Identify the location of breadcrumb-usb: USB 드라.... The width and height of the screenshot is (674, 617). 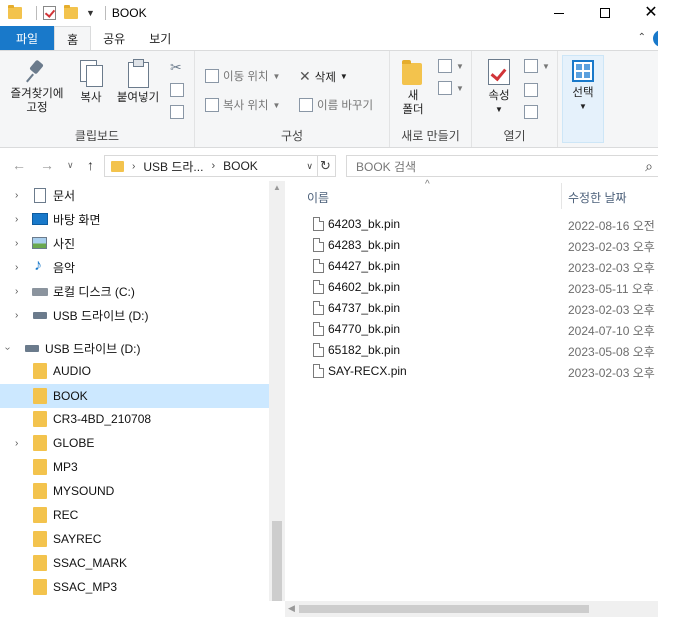
(173, 166).